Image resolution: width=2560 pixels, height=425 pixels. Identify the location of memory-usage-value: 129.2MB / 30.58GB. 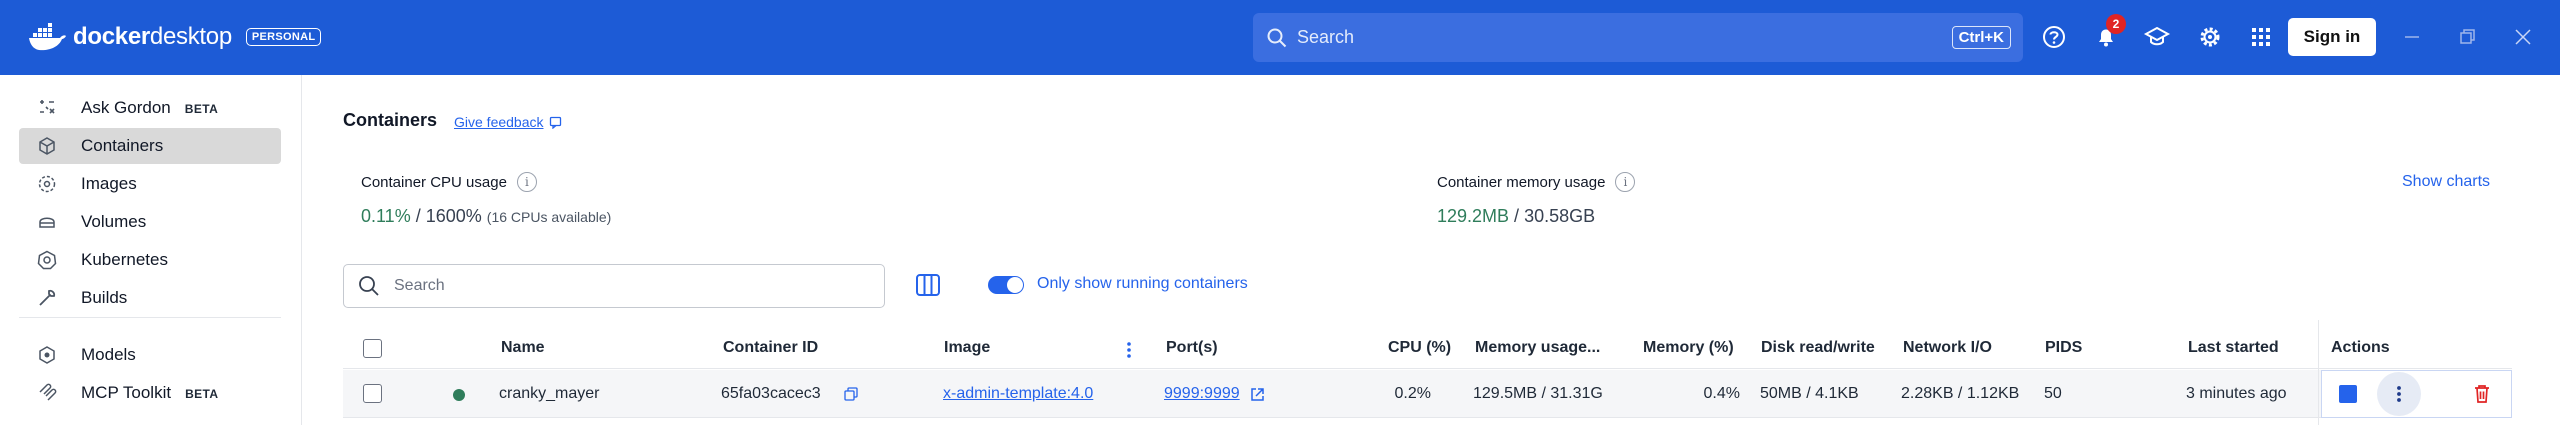
(1516, 216).